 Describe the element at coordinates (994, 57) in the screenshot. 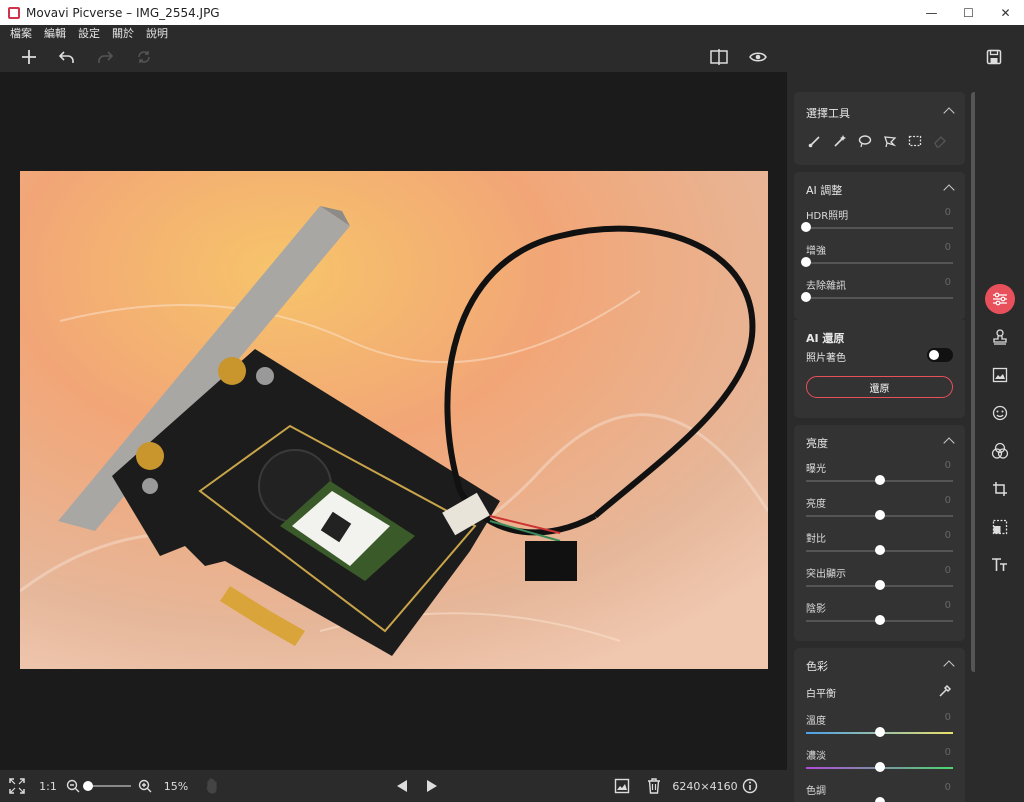

I see `save-icon` at that location.